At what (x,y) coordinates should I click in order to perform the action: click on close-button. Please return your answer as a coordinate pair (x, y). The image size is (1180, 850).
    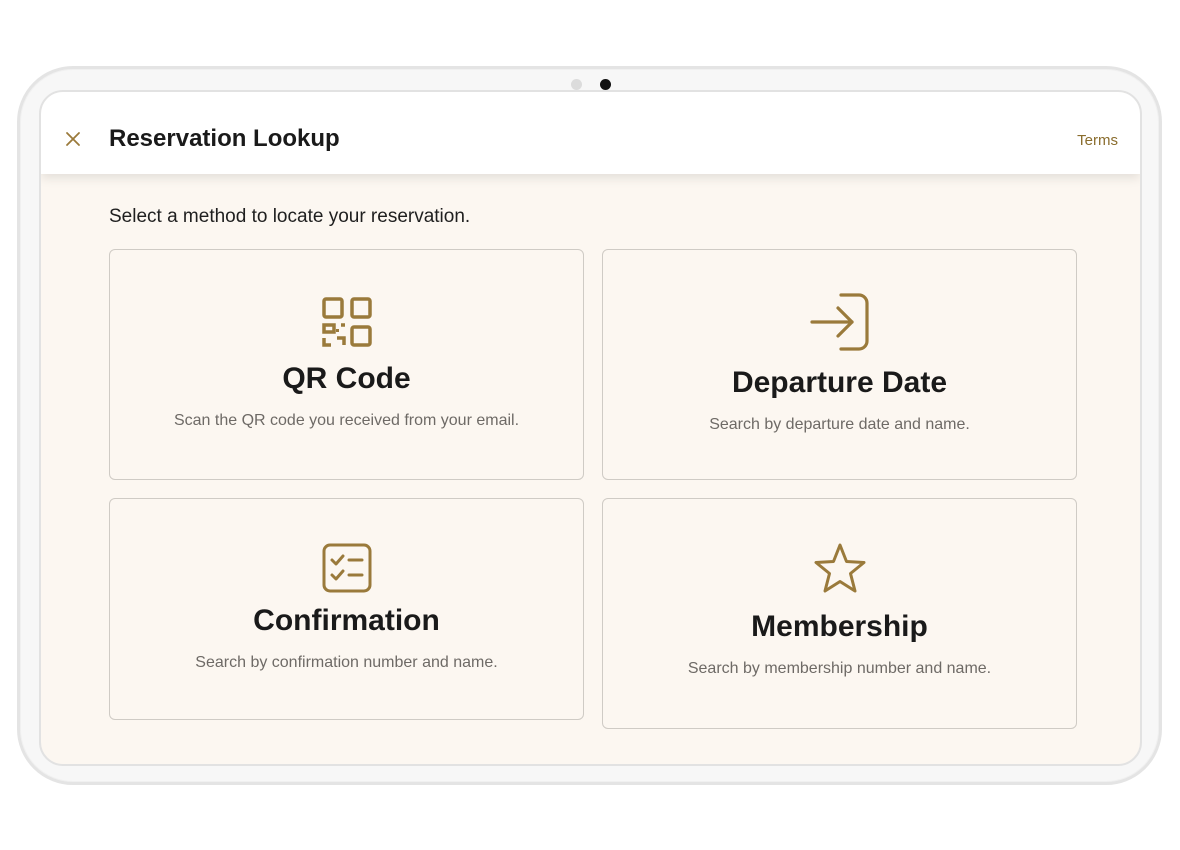
    Looking at the image, I should click on (73, 139).